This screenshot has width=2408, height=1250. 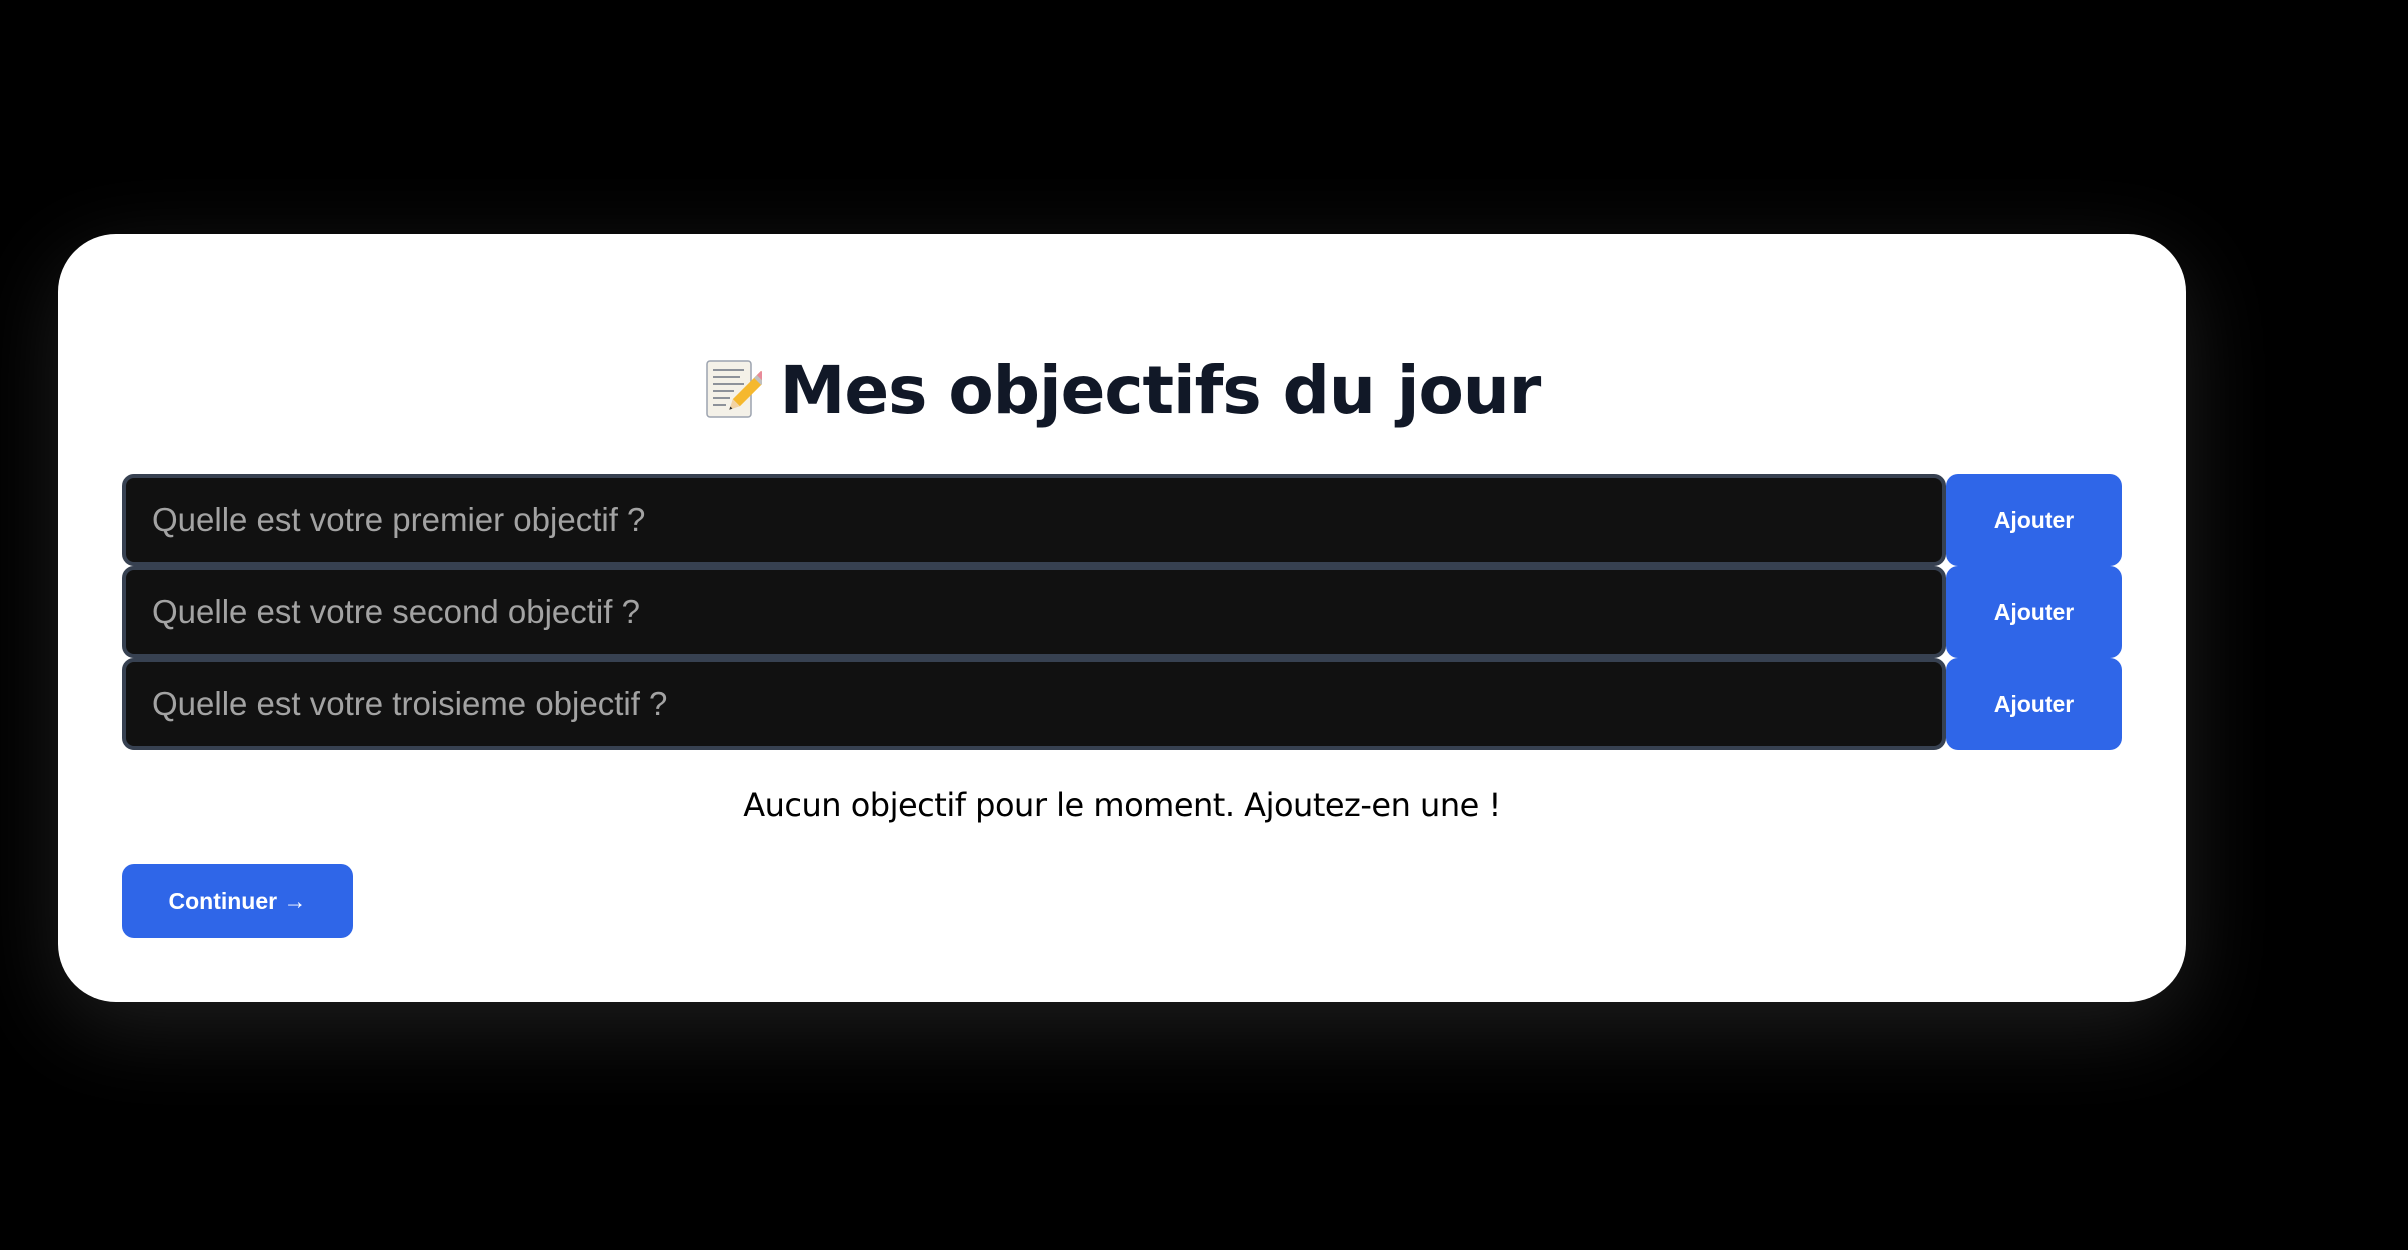 I want to click on goal-row-2: Ajouter, so click(x=1122, y=612).